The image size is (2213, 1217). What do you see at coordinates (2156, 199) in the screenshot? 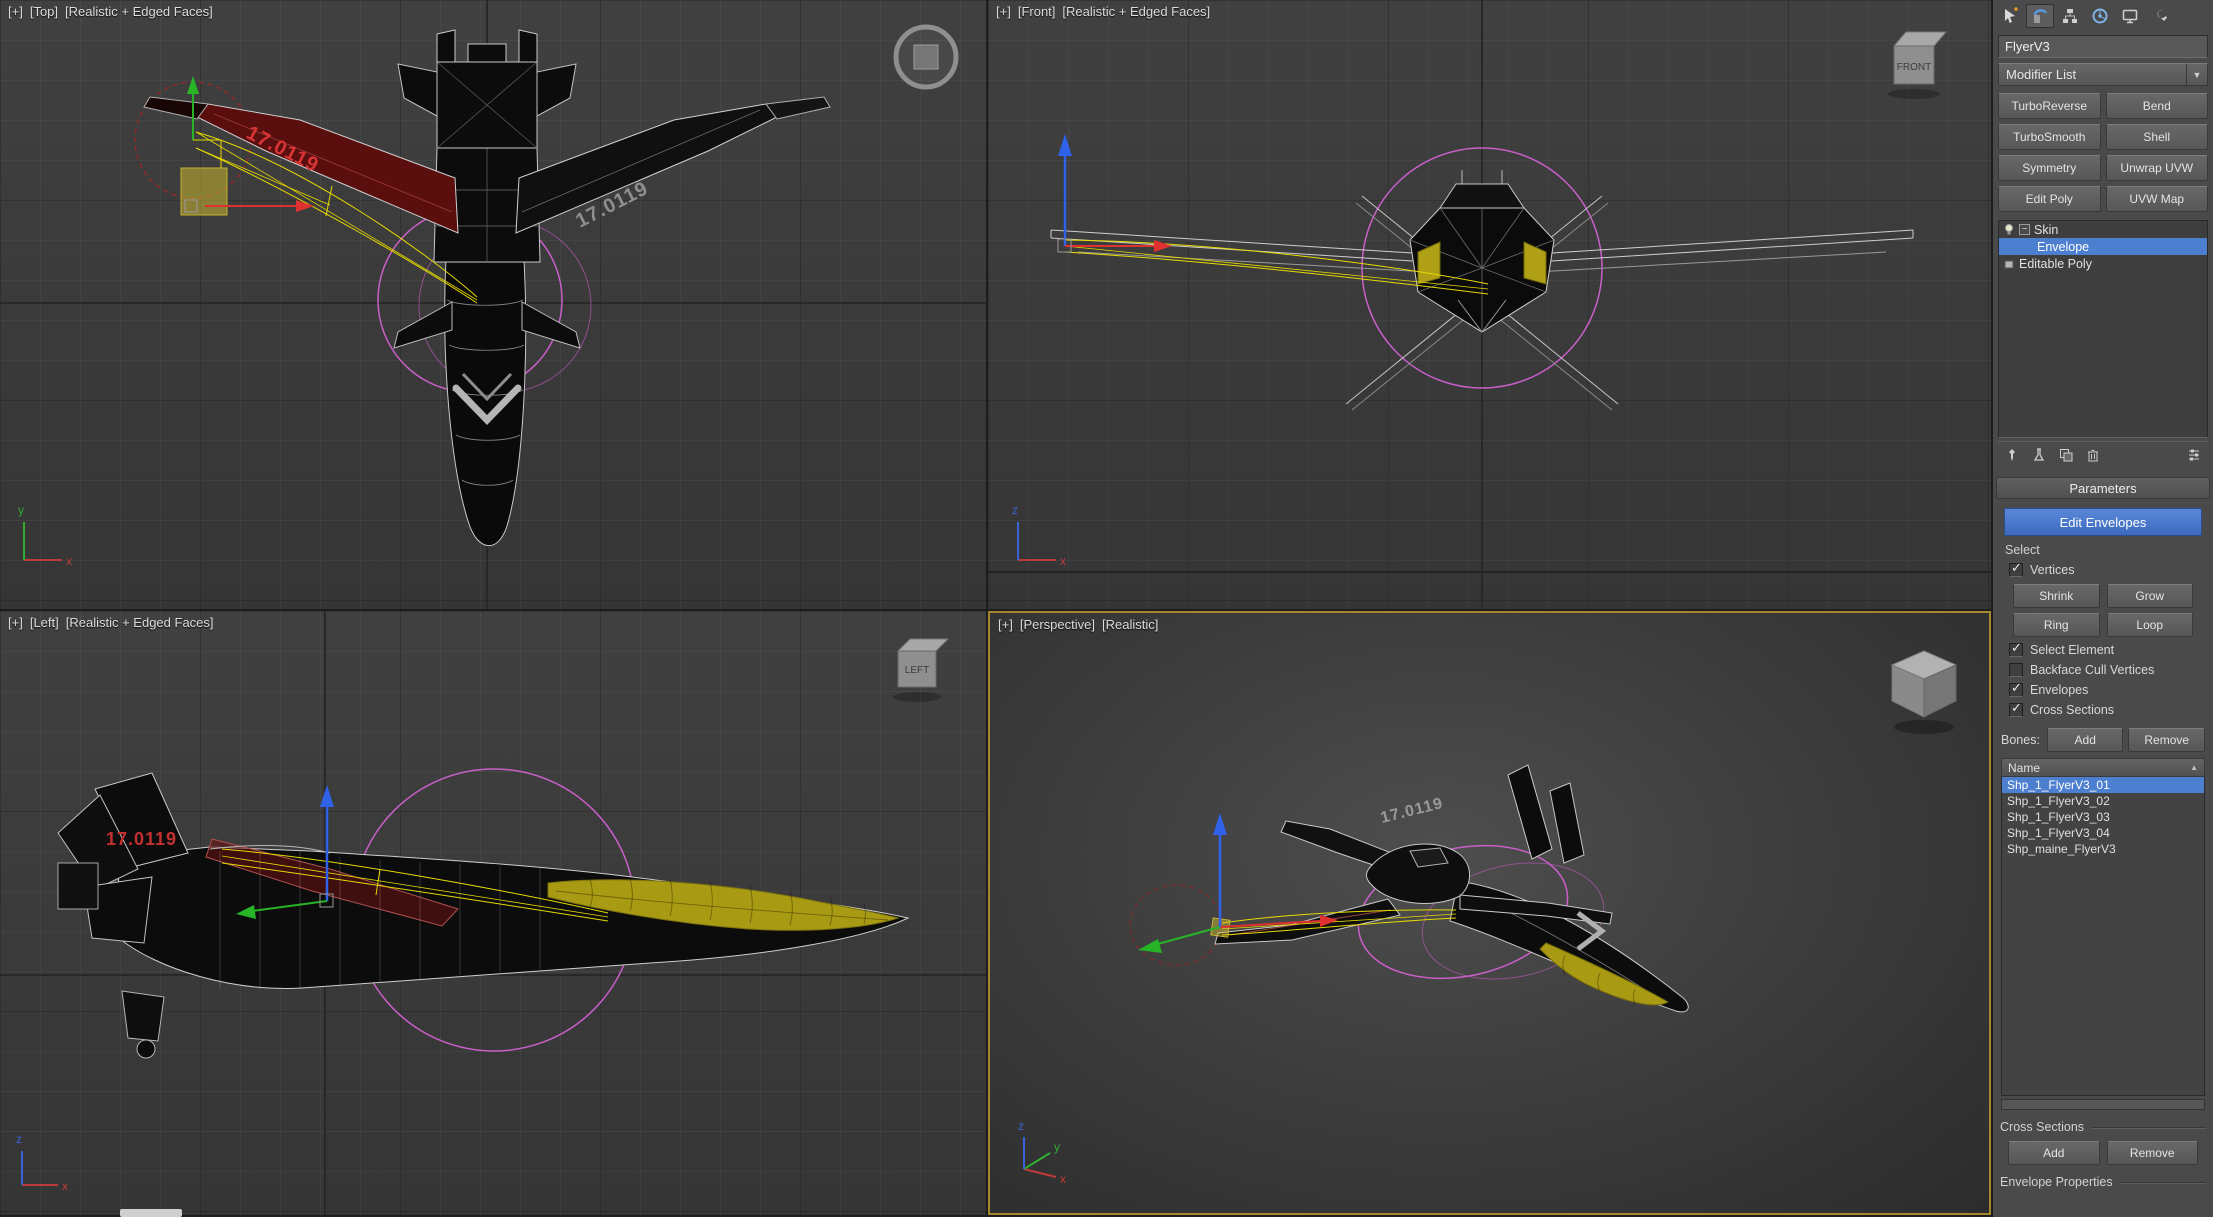
I see `modifier-button-uvw-map: UVW Map` at bounding box center [2156, 199].